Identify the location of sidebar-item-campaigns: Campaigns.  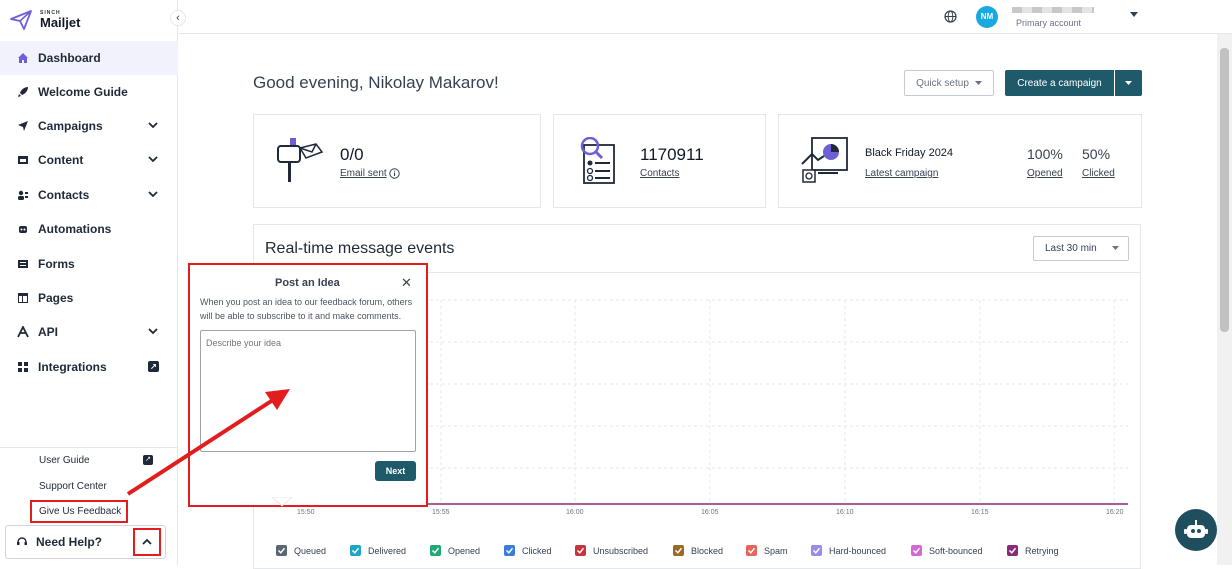
(89, 126).